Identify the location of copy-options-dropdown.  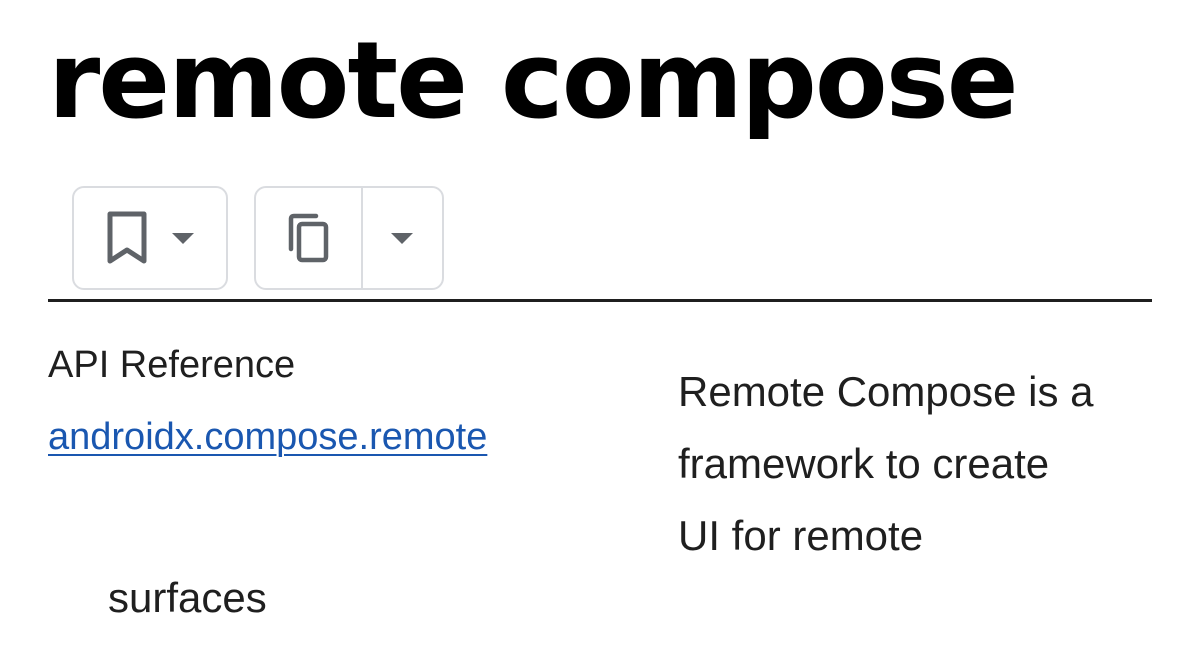
(401, 238).